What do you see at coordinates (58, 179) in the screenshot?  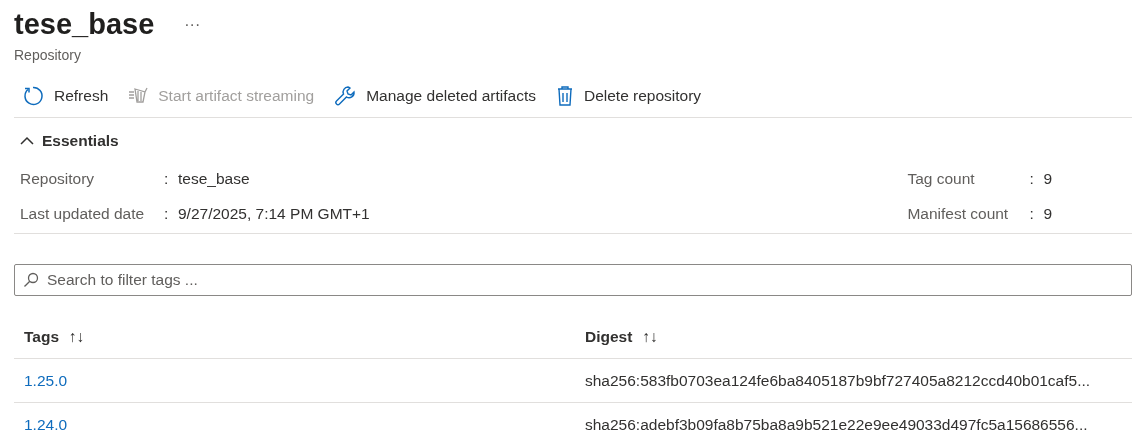 I see `property-label: Repository` at bounding box center [58, 179].